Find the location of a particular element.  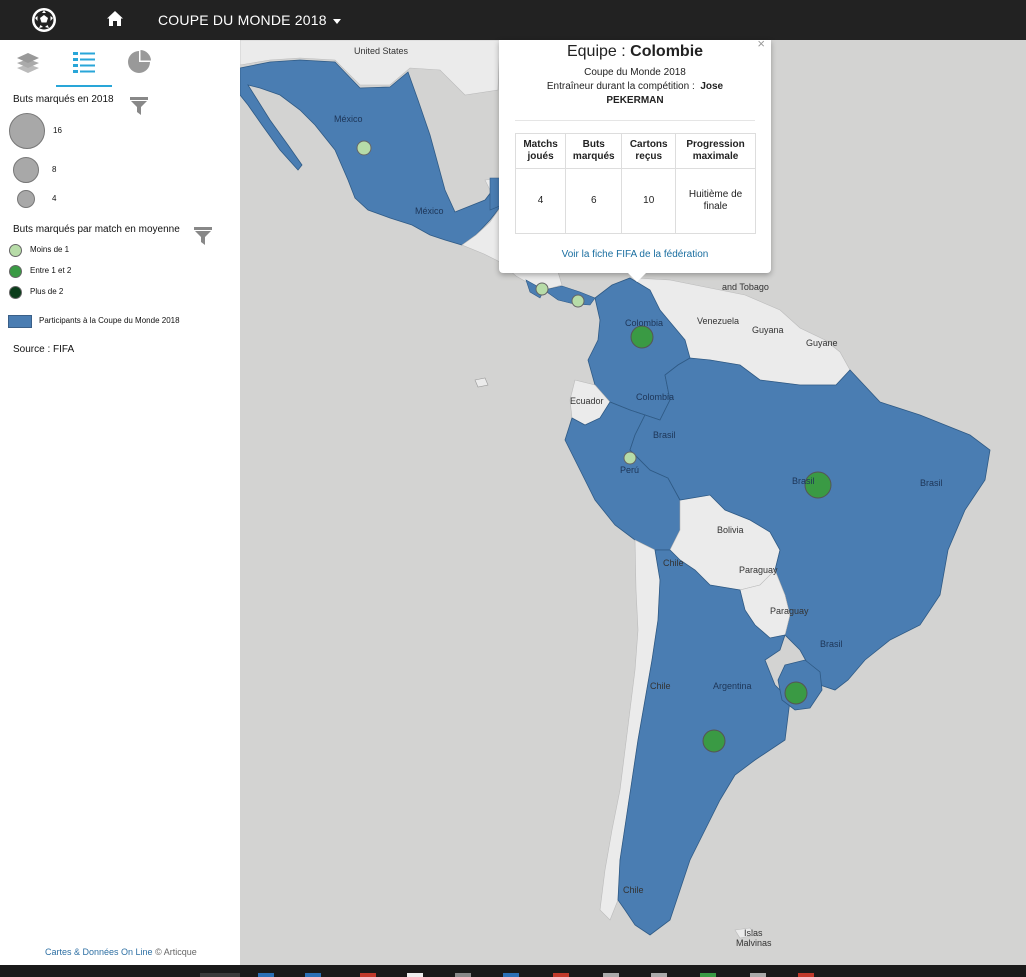

layers-icon is located at coordinates (28, 62).